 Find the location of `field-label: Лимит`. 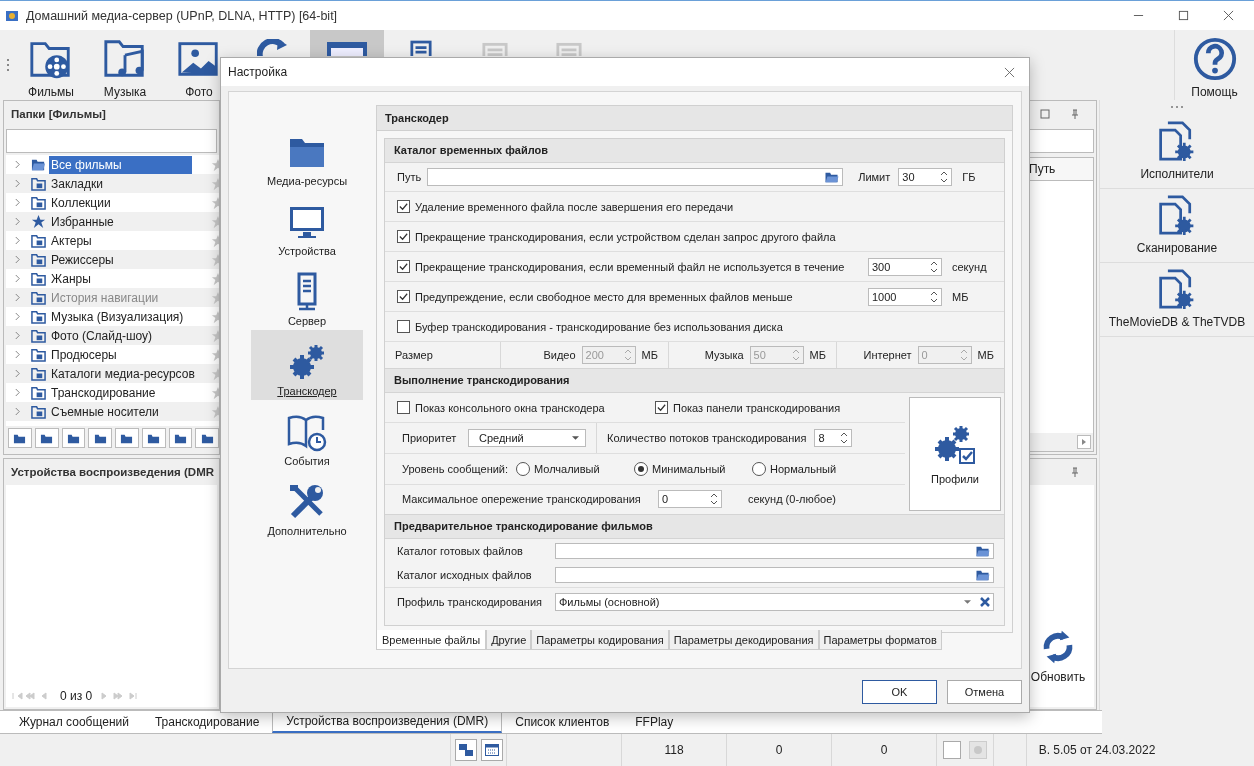

field-label: Лимит is located at coordinates (874, 177).